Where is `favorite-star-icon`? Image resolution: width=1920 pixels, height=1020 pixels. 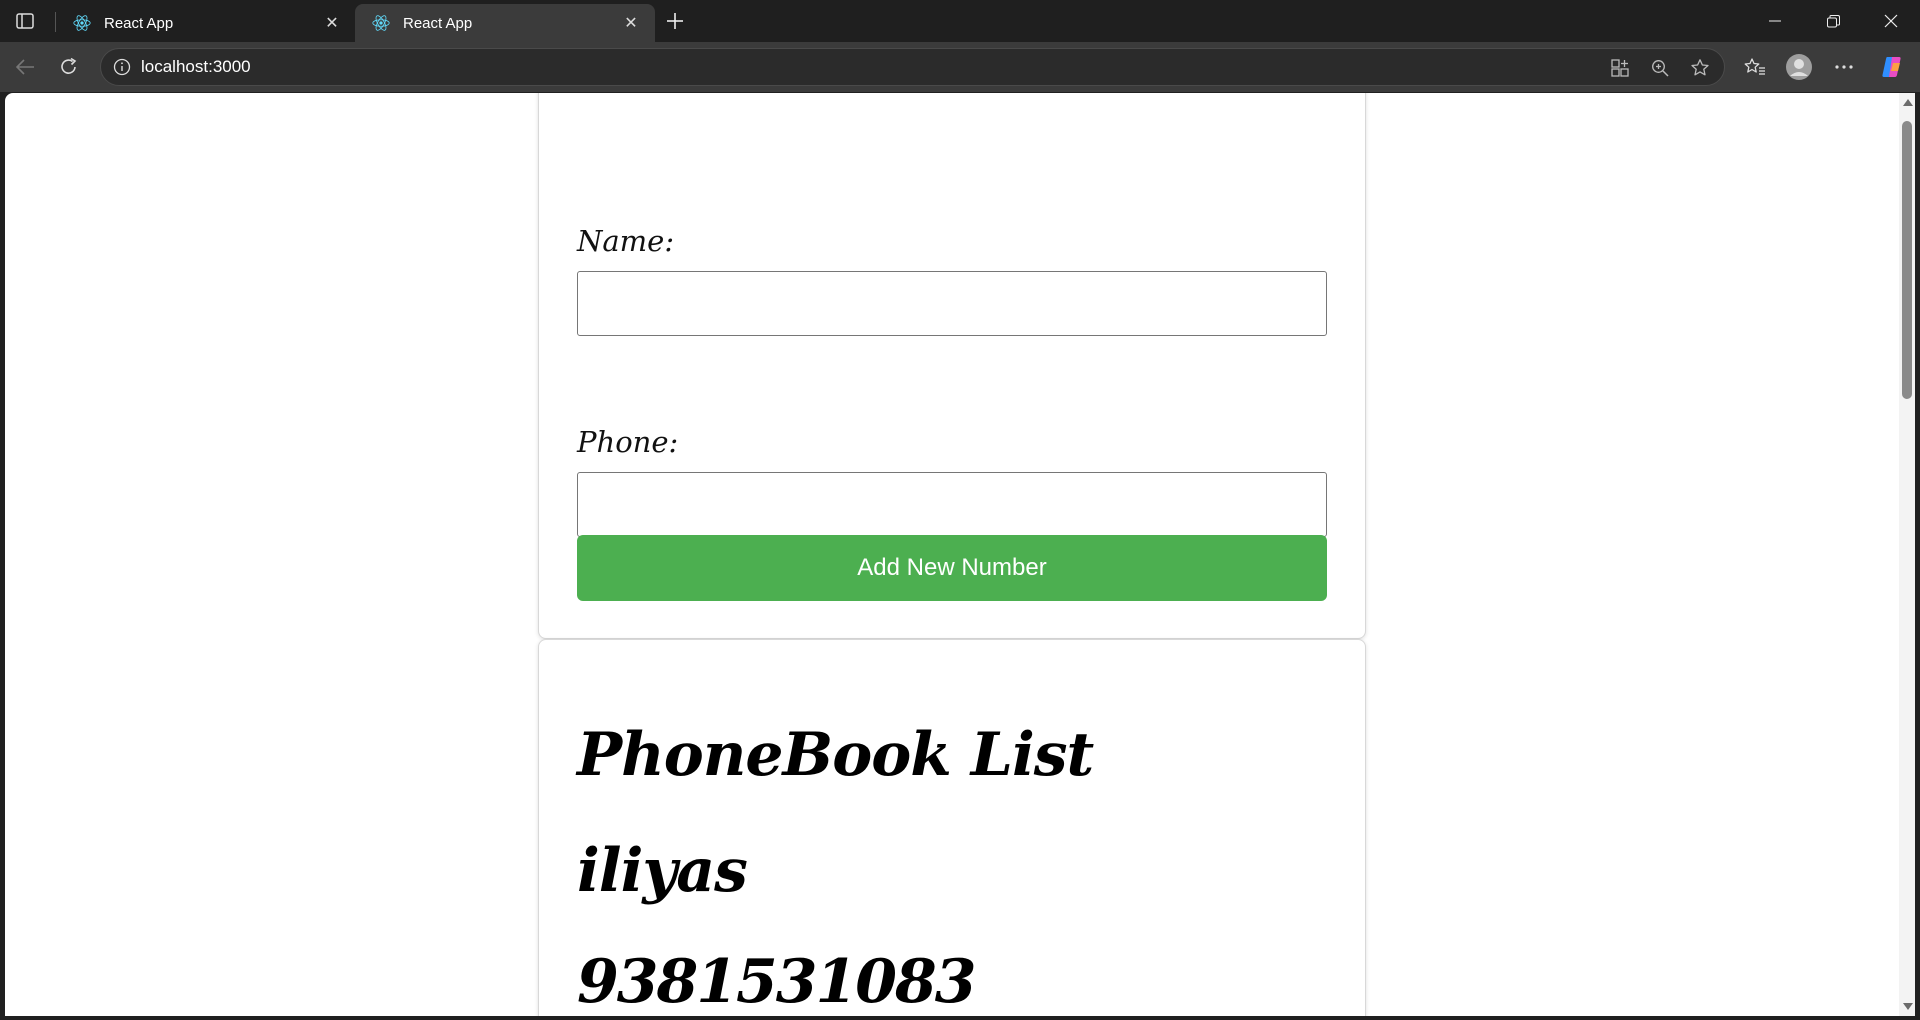
favorite-star-icon is located at coordinates (1700, 68).